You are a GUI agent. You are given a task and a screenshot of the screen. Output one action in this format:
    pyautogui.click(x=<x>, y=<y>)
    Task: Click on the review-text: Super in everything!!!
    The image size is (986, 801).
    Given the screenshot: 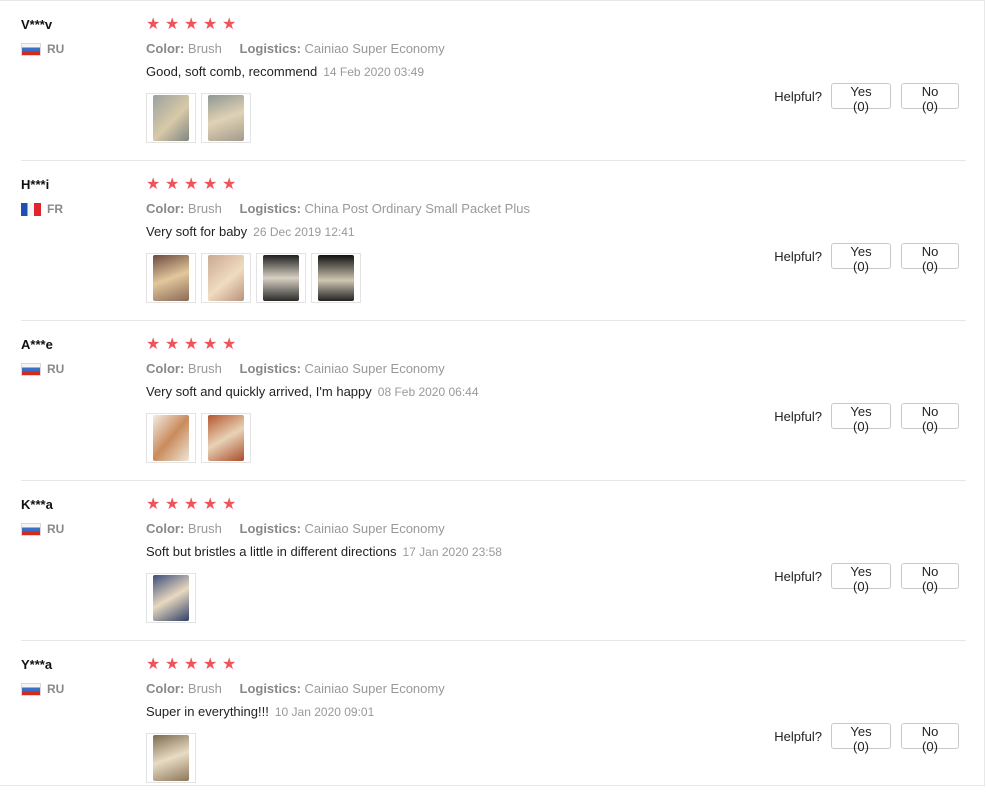 What is the action you would take?
    pyautogui.click(x=207, y=711)
    